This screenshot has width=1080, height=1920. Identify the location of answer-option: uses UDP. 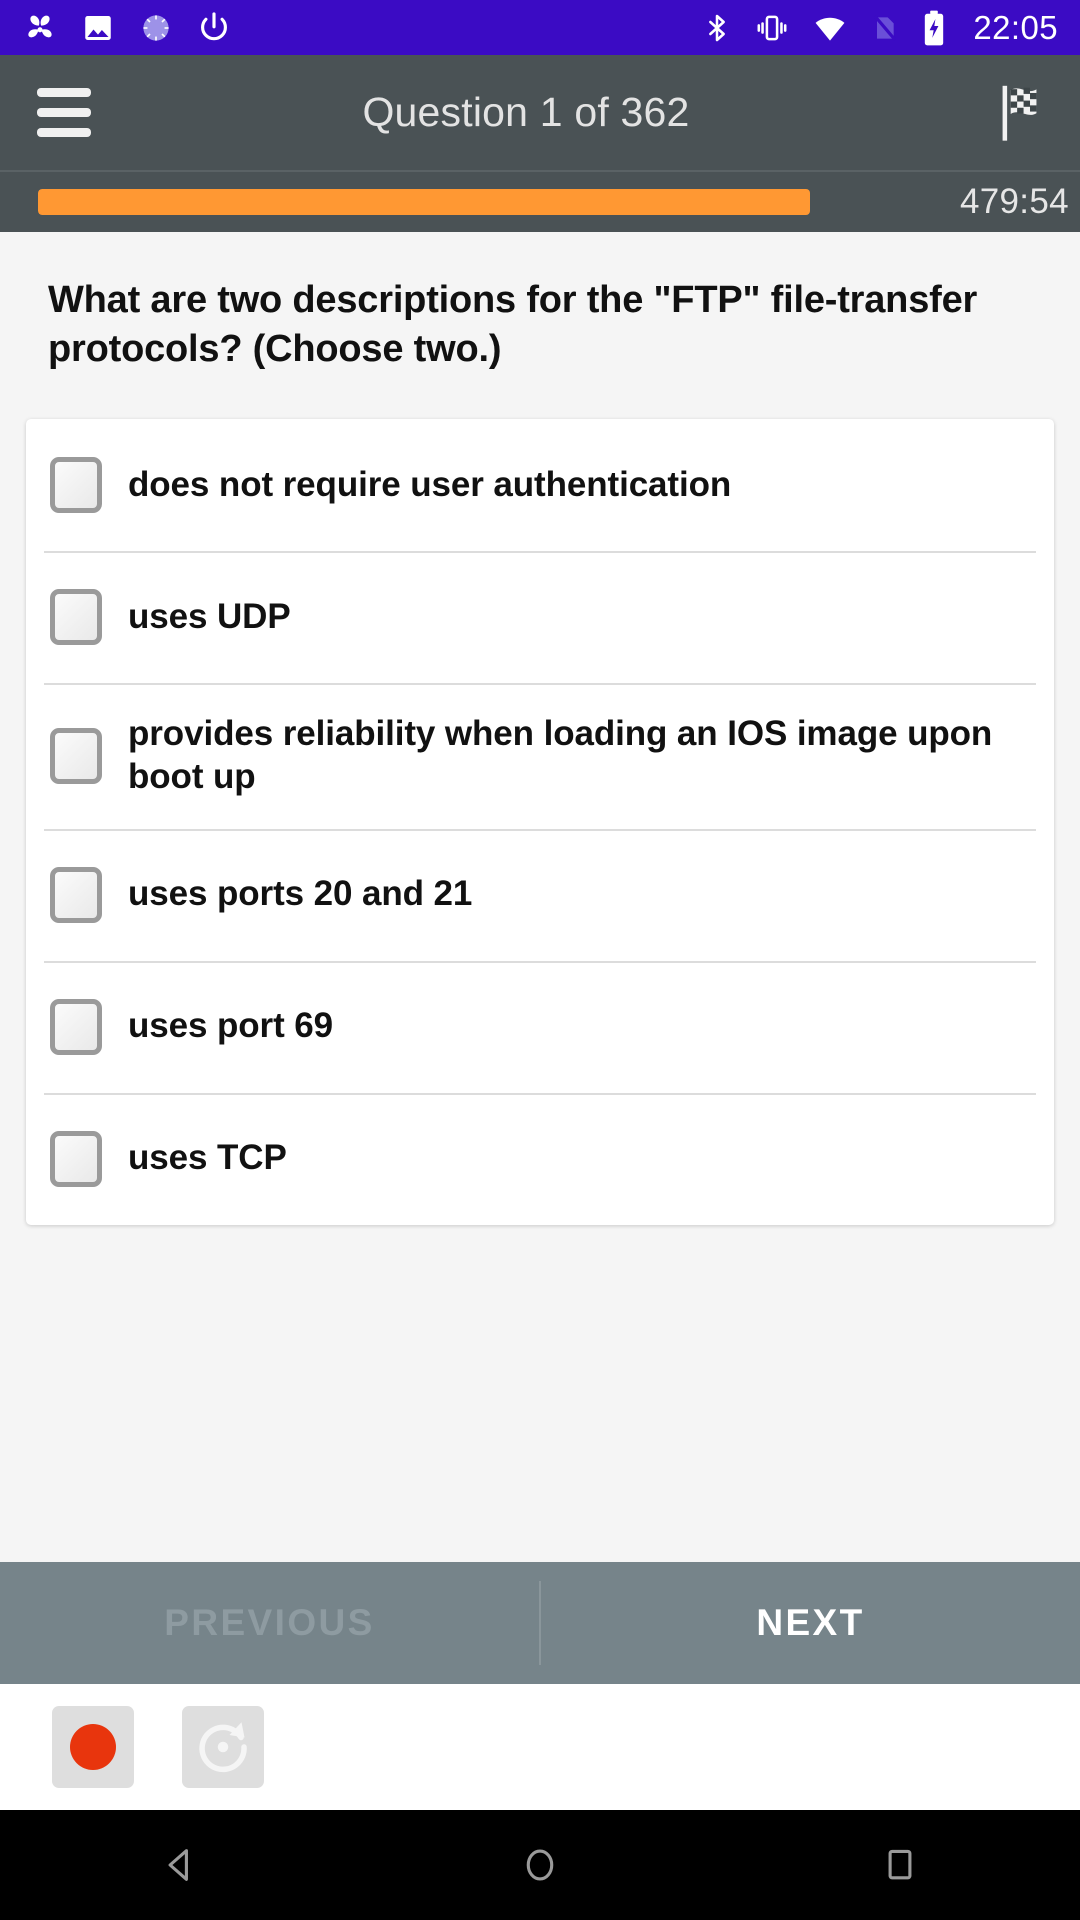
(540, 617).